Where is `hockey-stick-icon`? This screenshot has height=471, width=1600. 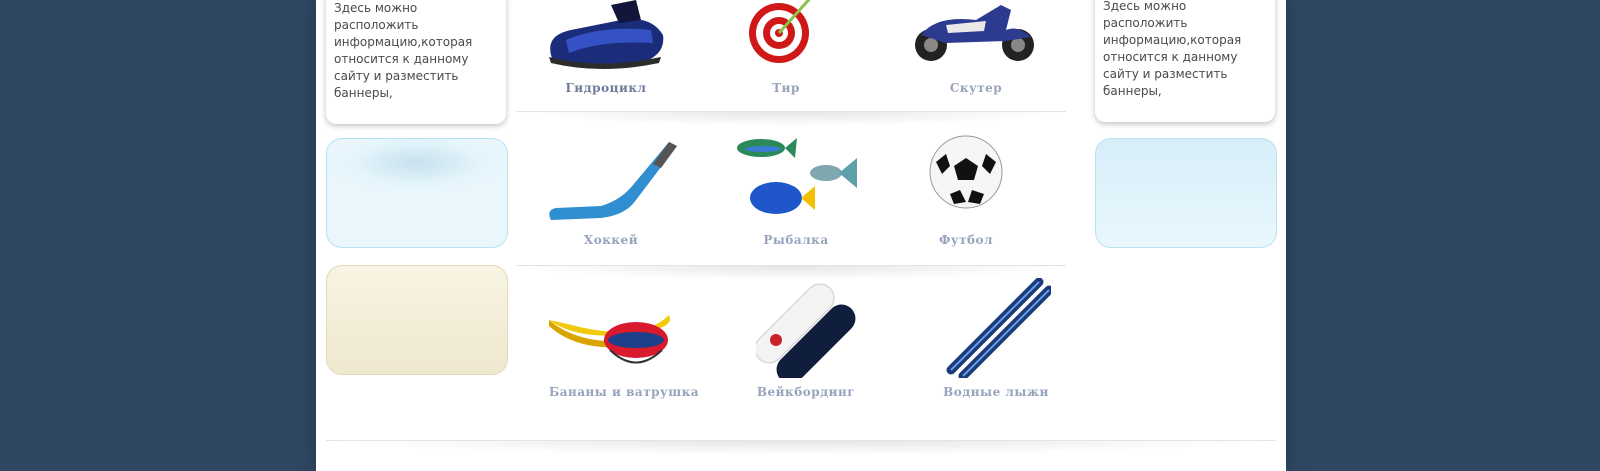
hockey-stick-icon is located at coordinates (613, 181).